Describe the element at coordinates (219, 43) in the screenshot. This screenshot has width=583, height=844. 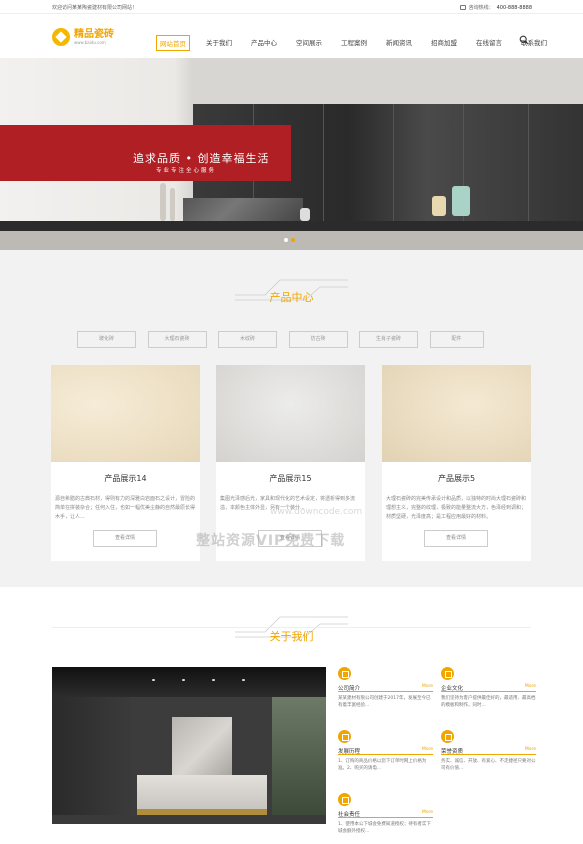
I see `nav-about: 关于我们` at that location.